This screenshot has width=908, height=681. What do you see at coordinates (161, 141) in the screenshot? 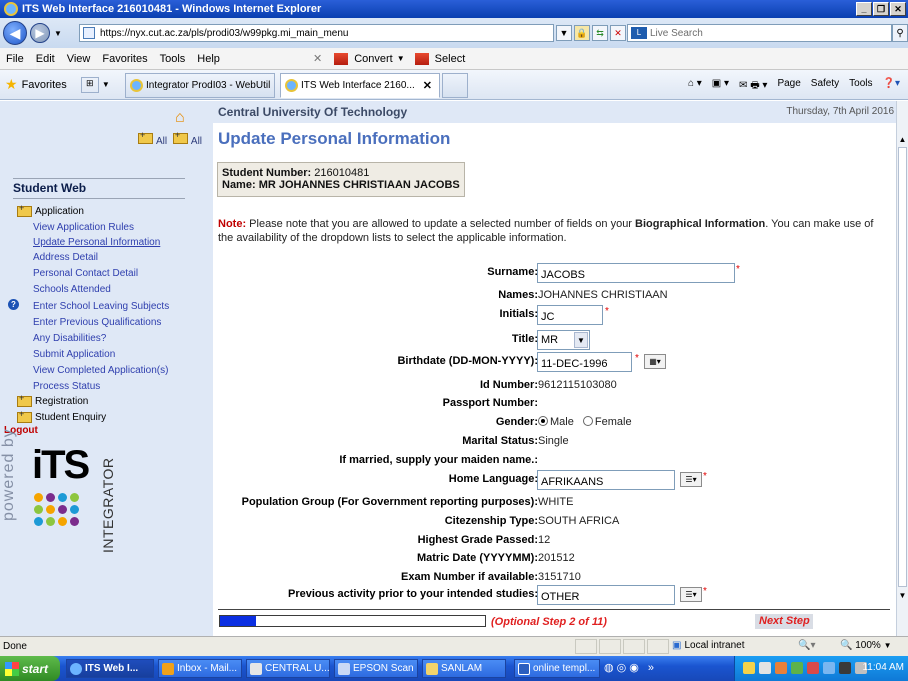
I see `expand-all-label: All` at bounding box center [161, 141].